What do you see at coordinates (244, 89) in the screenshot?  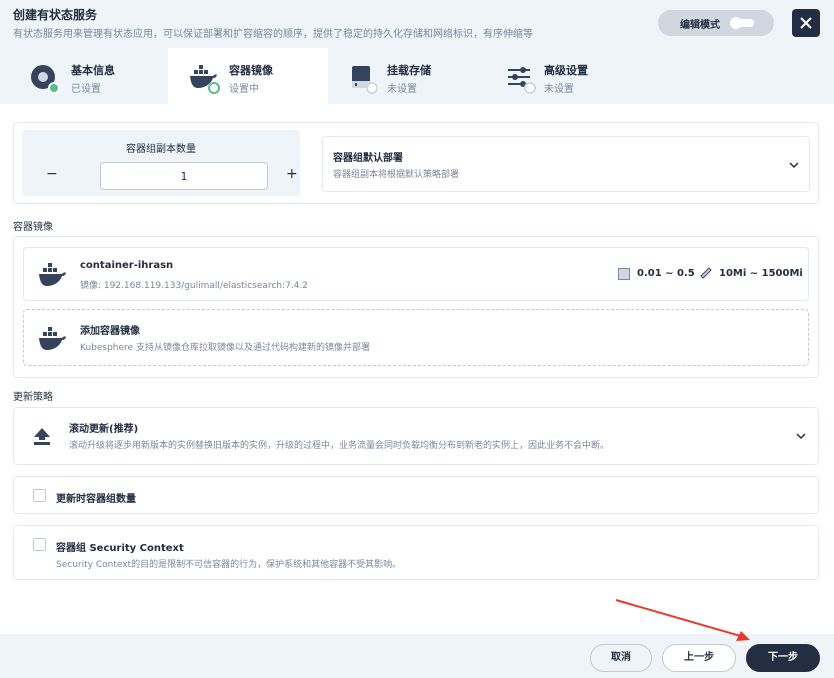 I see `tab-status: 设置中` at bounding box center [244, 89].